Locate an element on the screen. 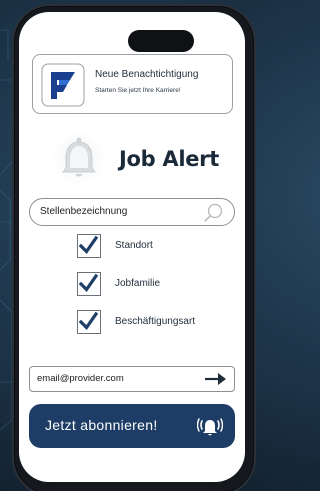  bell-icon is located at coordinates (79, 158).